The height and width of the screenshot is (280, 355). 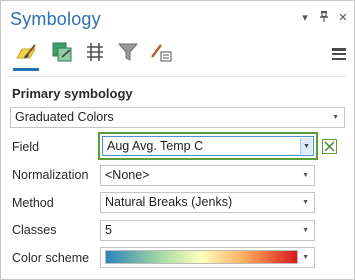 I want to click on normalization-select: <None> ▼, so click(x=207, y=175).